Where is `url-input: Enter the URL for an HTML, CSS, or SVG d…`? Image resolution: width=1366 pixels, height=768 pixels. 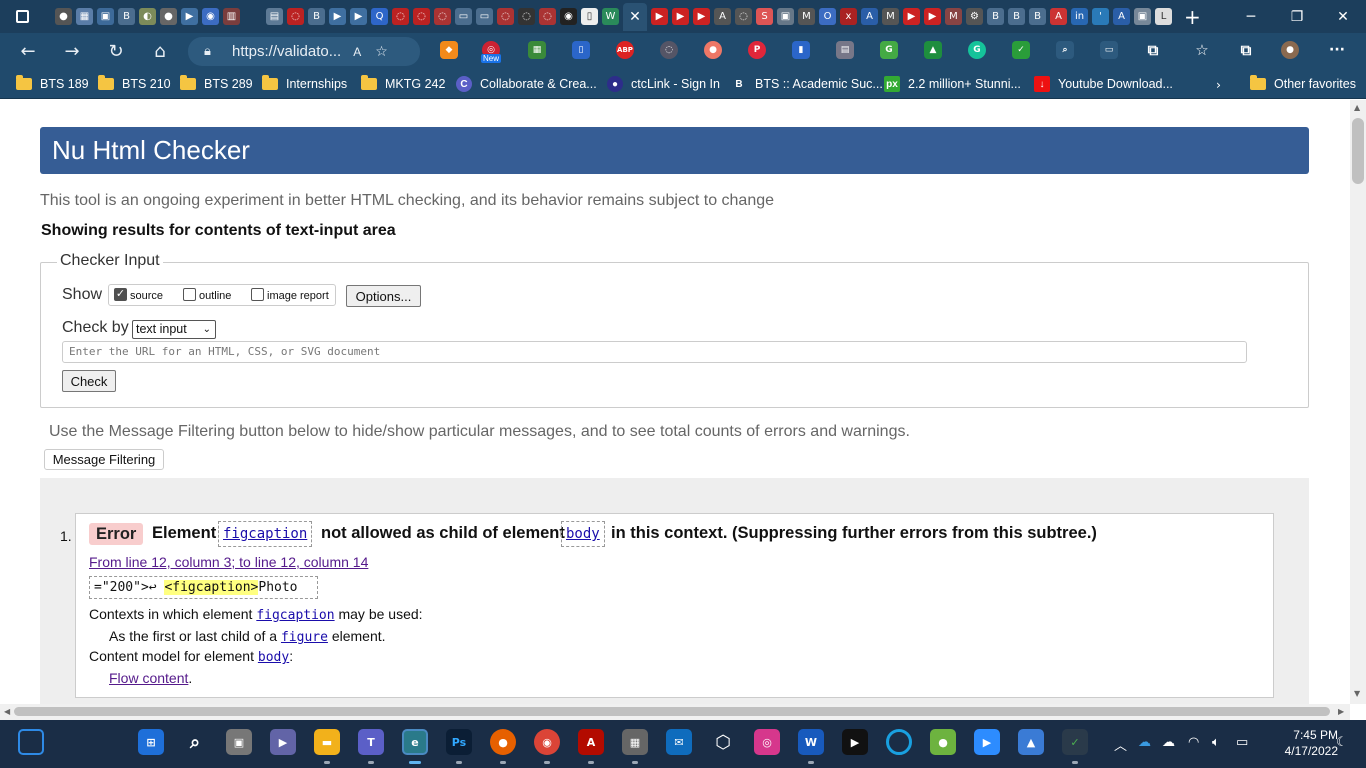
url-input: Enter the URL for an HTML, CSS, or SVG d… is located at coordinates (654, 352).